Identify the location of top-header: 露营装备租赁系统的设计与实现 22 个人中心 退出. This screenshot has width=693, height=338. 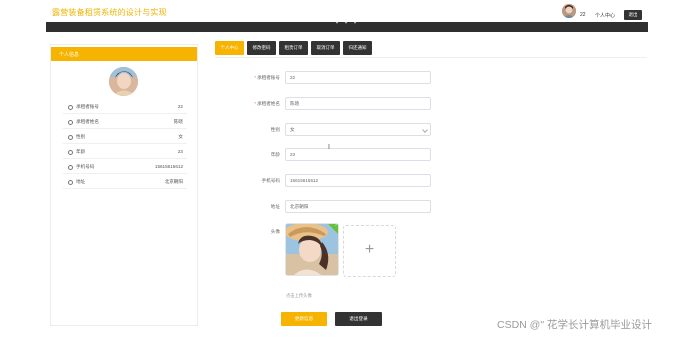
(346, 11).